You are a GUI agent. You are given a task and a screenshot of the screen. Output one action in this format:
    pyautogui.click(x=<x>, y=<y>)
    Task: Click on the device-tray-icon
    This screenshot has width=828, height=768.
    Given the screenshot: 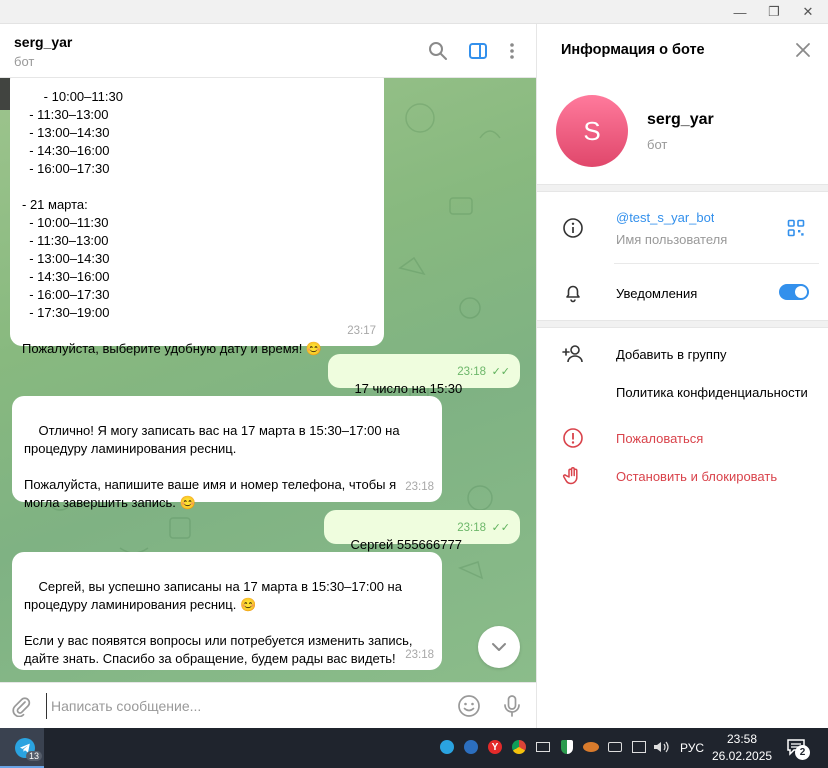 What is the action you would take?
    pyautogui.click(x=615, y=747)
    